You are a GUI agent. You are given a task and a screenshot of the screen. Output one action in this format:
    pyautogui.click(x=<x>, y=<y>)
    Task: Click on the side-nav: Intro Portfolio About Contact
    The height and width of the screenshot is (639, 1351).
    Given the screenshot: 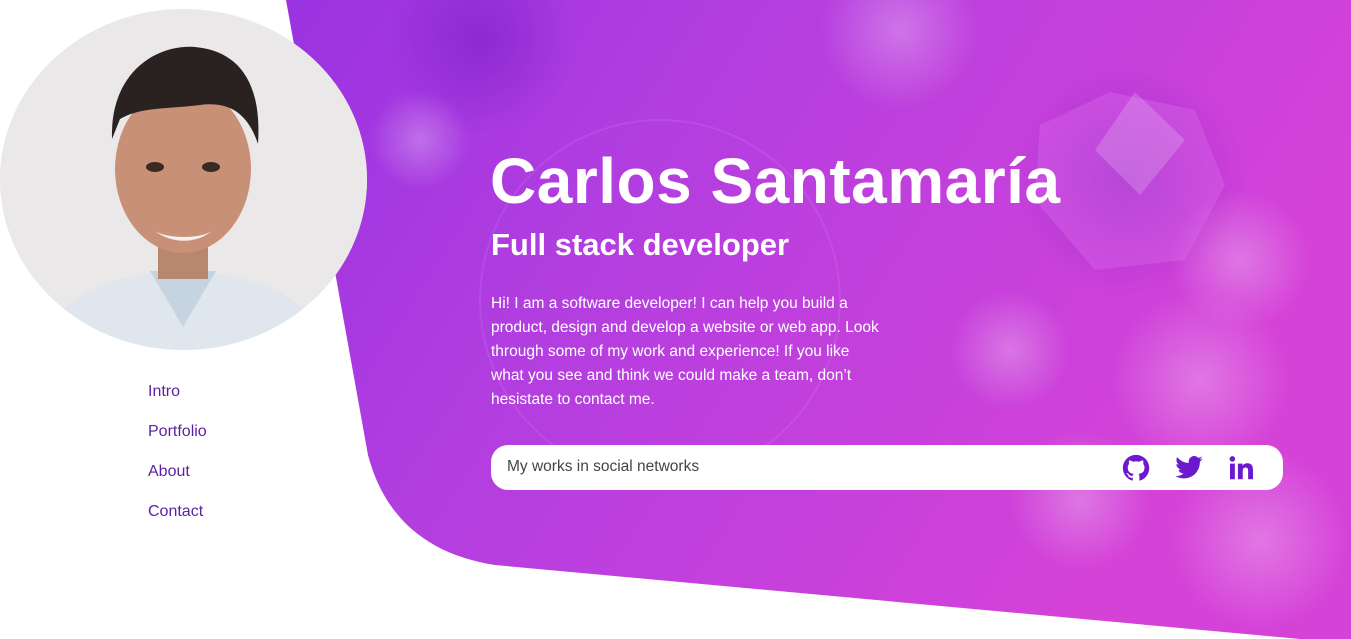 What is the action you would take?
    pyautogui.click(x=177, y=462)
    